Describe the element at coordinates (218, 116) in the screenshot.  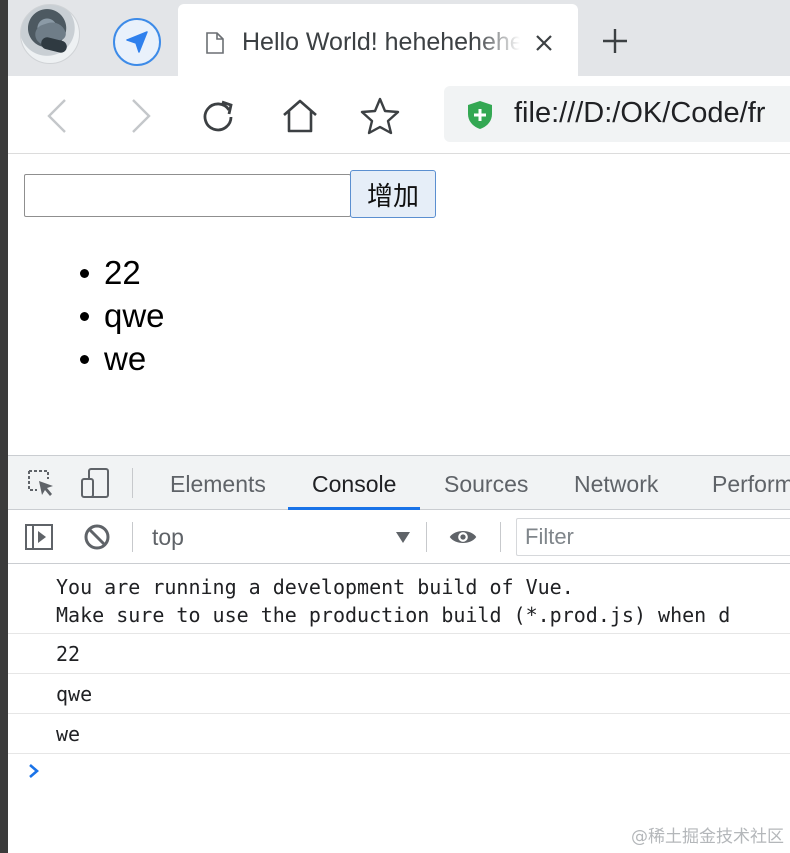
I see `reload-icon` at that location.